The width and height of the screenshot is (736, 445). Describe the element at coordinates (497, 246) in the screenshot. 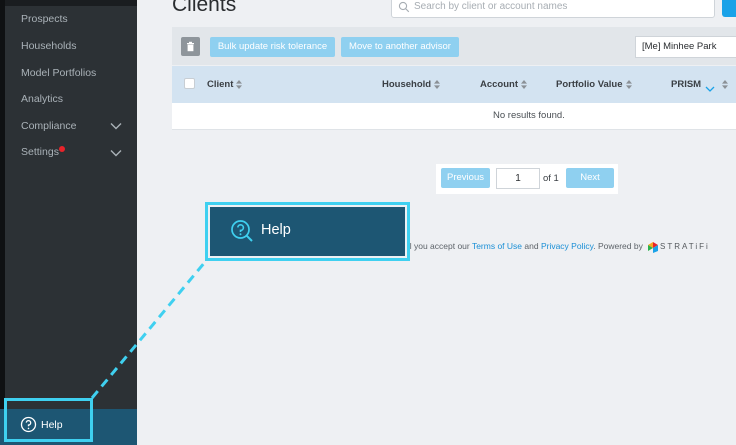

I see `terms-link: Terms of Use` at that location.